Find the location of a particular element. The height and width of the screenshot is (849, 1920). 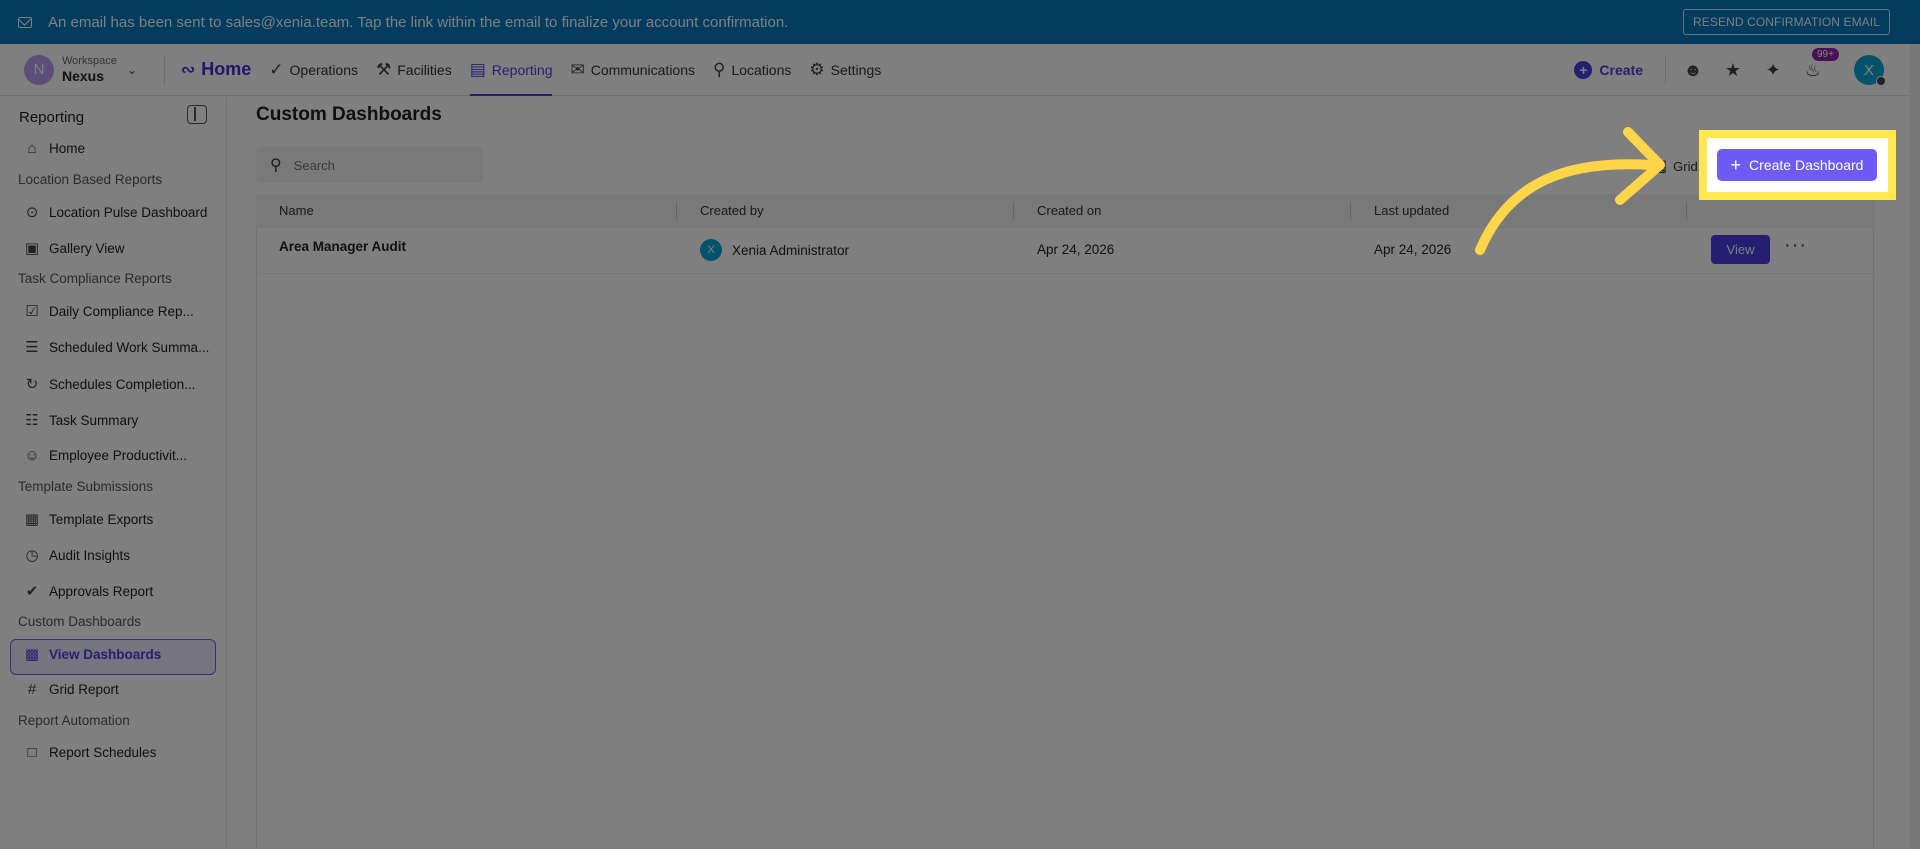

pointer-arrow-icon is located at coordinates (1570, 191).